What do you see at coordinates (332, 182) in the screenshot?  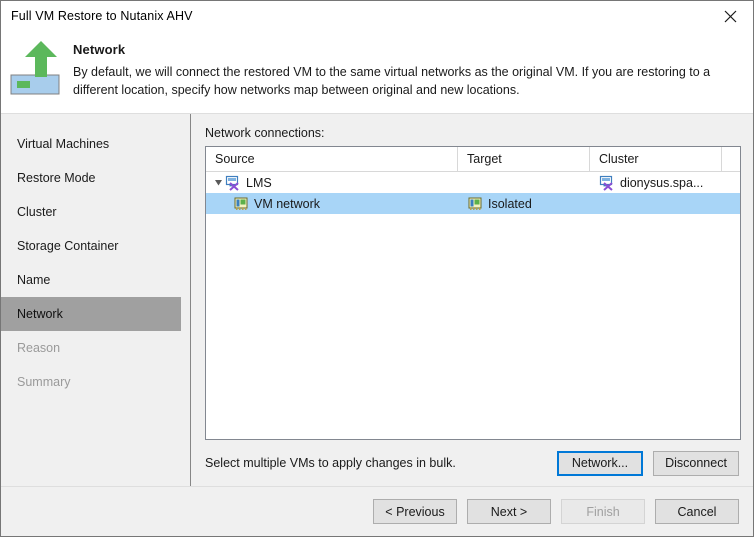 I see `cell-source: LMS` at bounding box center [332, 182].